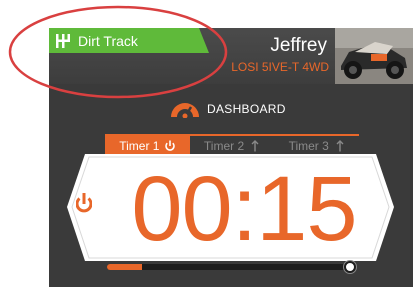 This screenshot has width=413, height=287. I want to click on dashboard-section-header: DASHBOARD, so click(231, 109).